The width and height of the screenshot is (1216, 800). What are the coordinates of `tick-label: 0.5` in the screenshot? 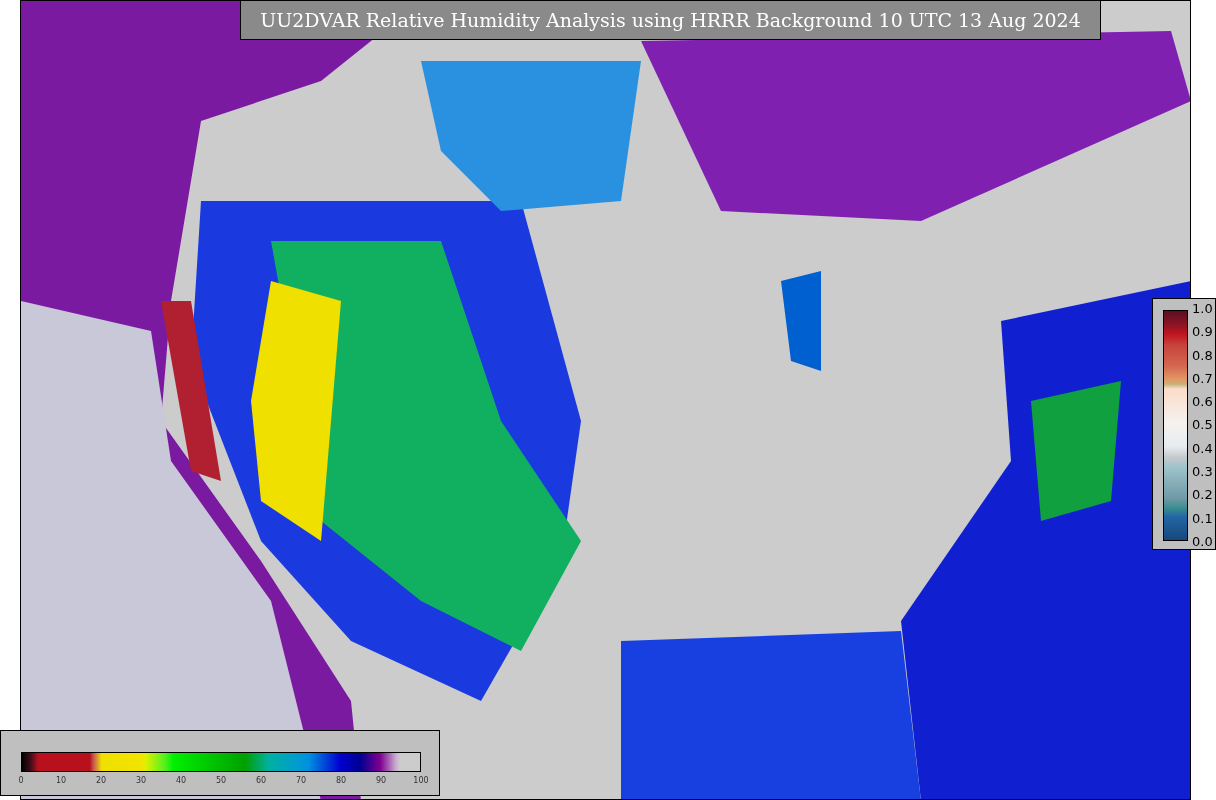 It's located at (1202, 425).